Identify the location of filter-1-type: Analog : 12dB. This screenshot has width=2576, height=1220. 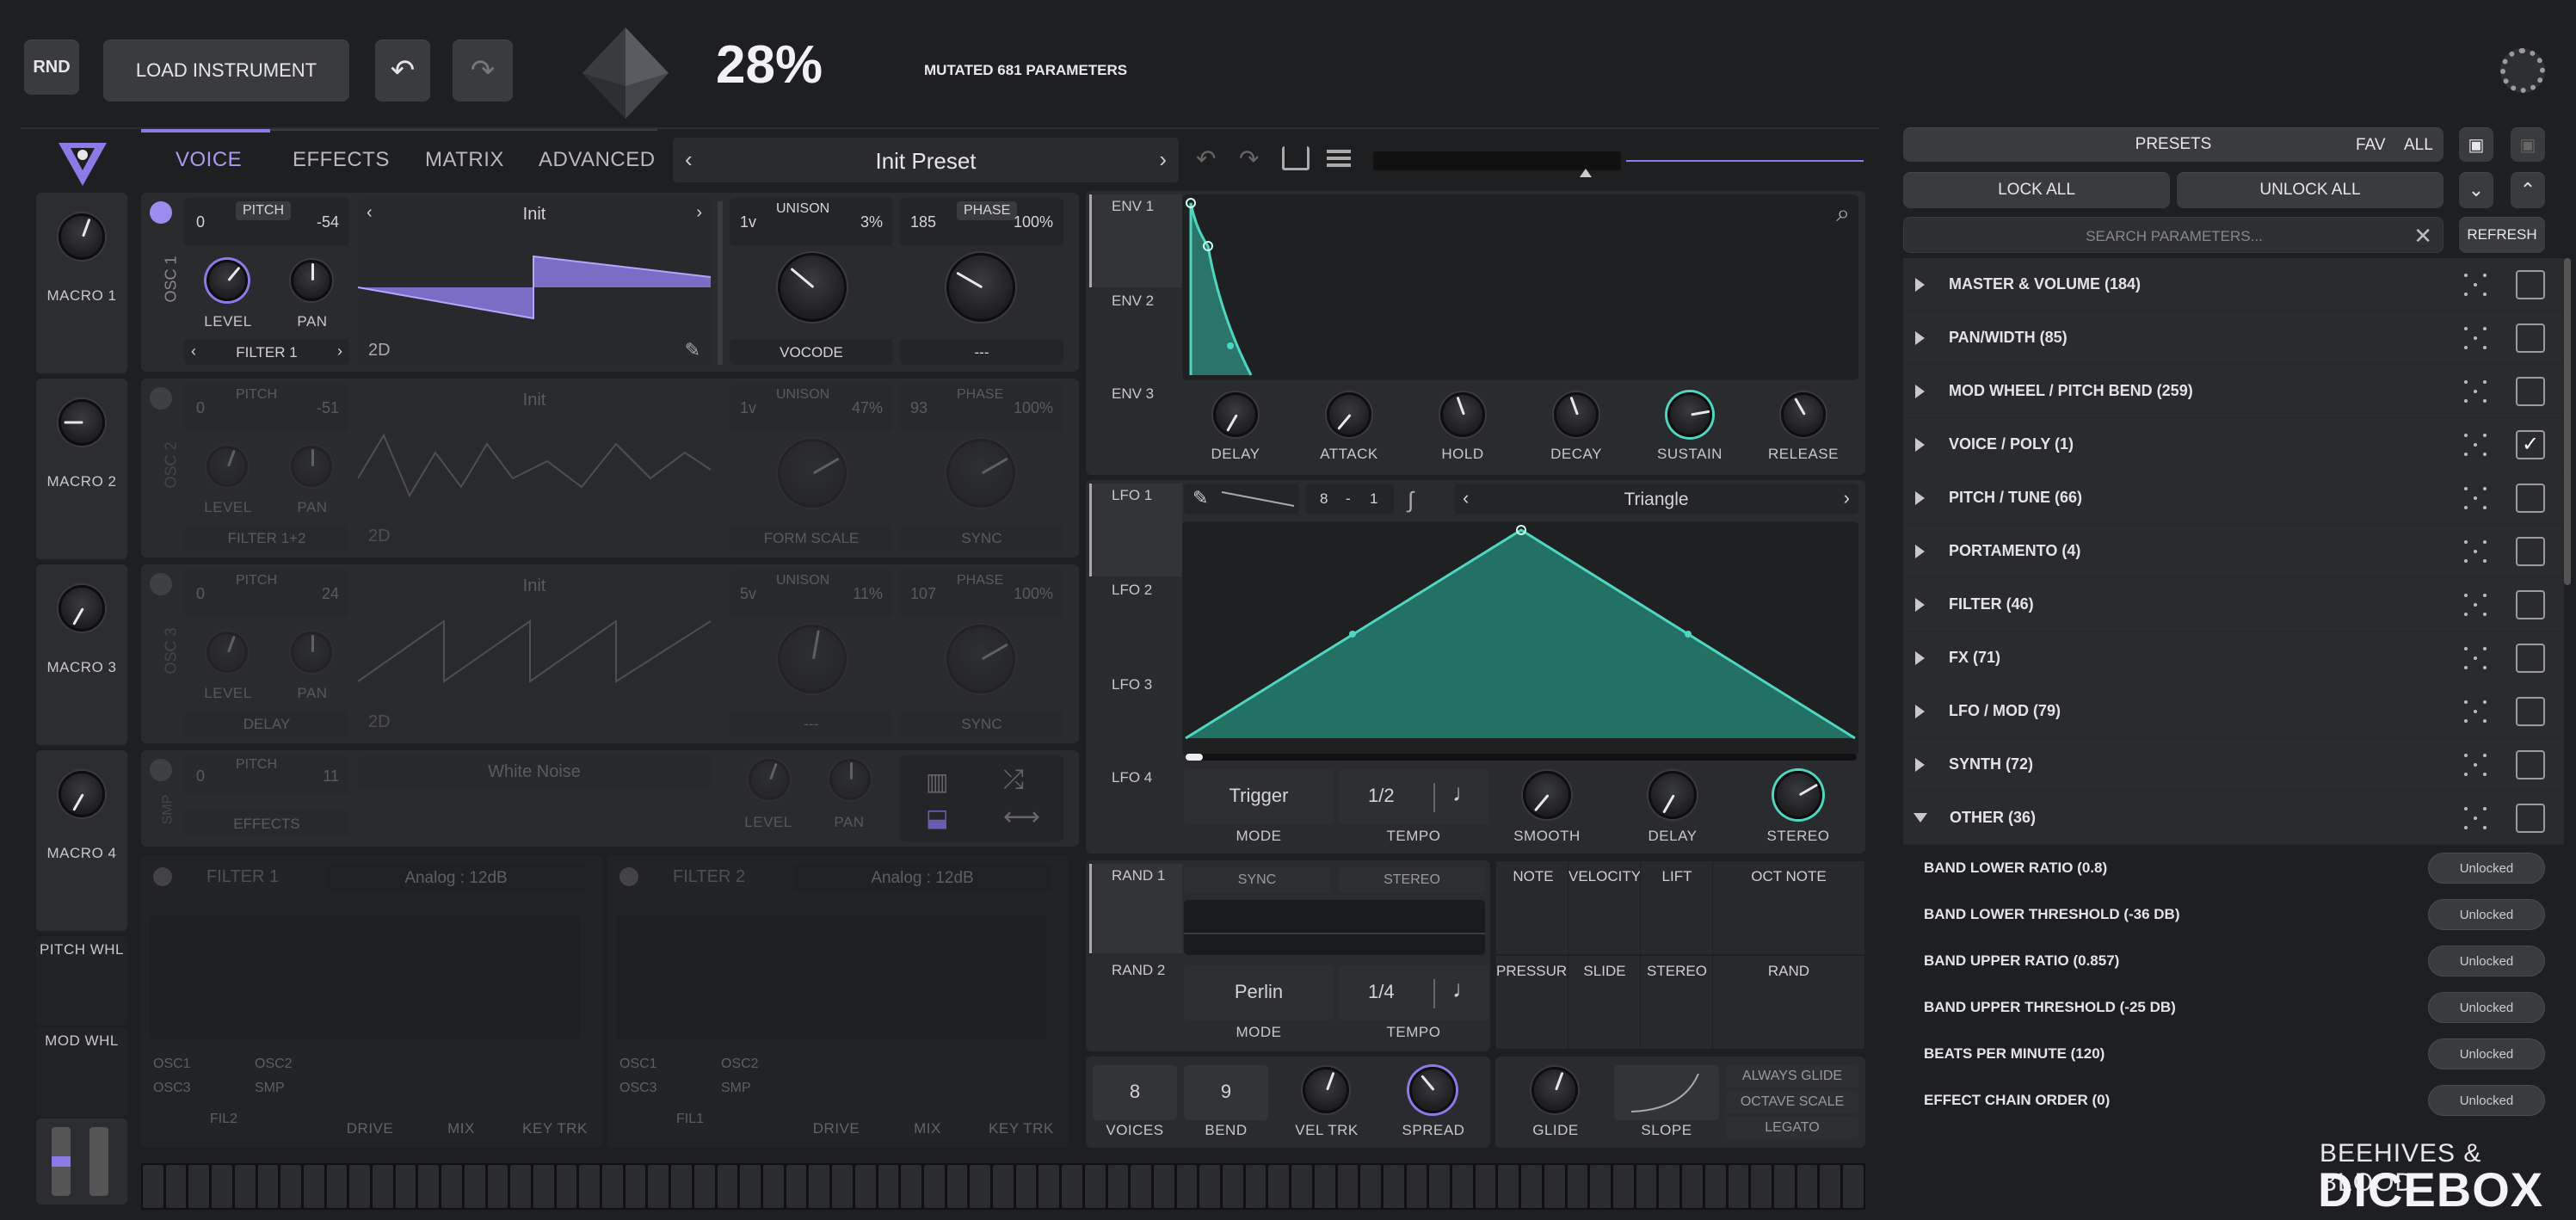
(456, 877).